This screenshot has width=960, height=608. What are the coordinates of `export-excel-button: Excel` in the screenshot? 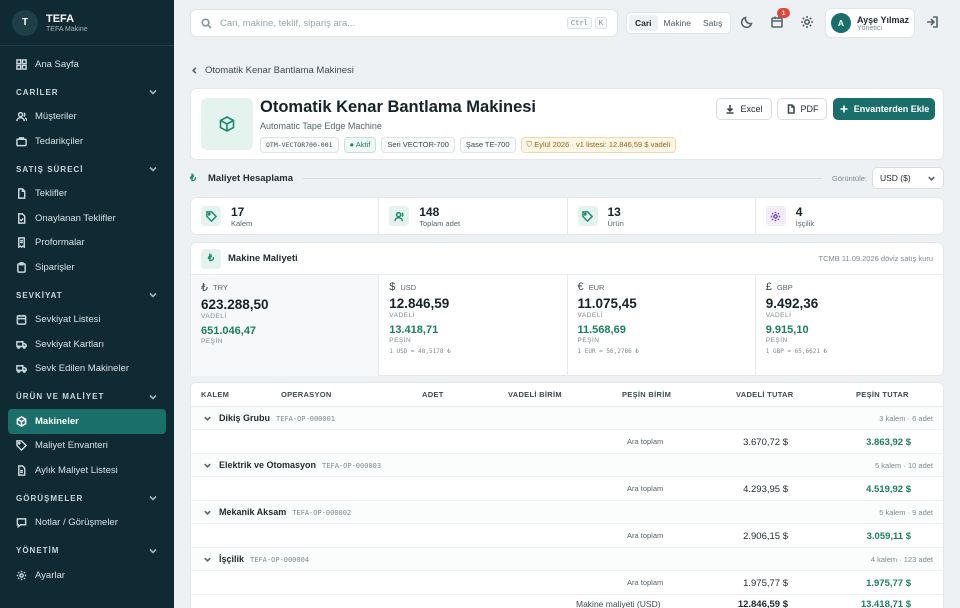 It's located at (744, 109).